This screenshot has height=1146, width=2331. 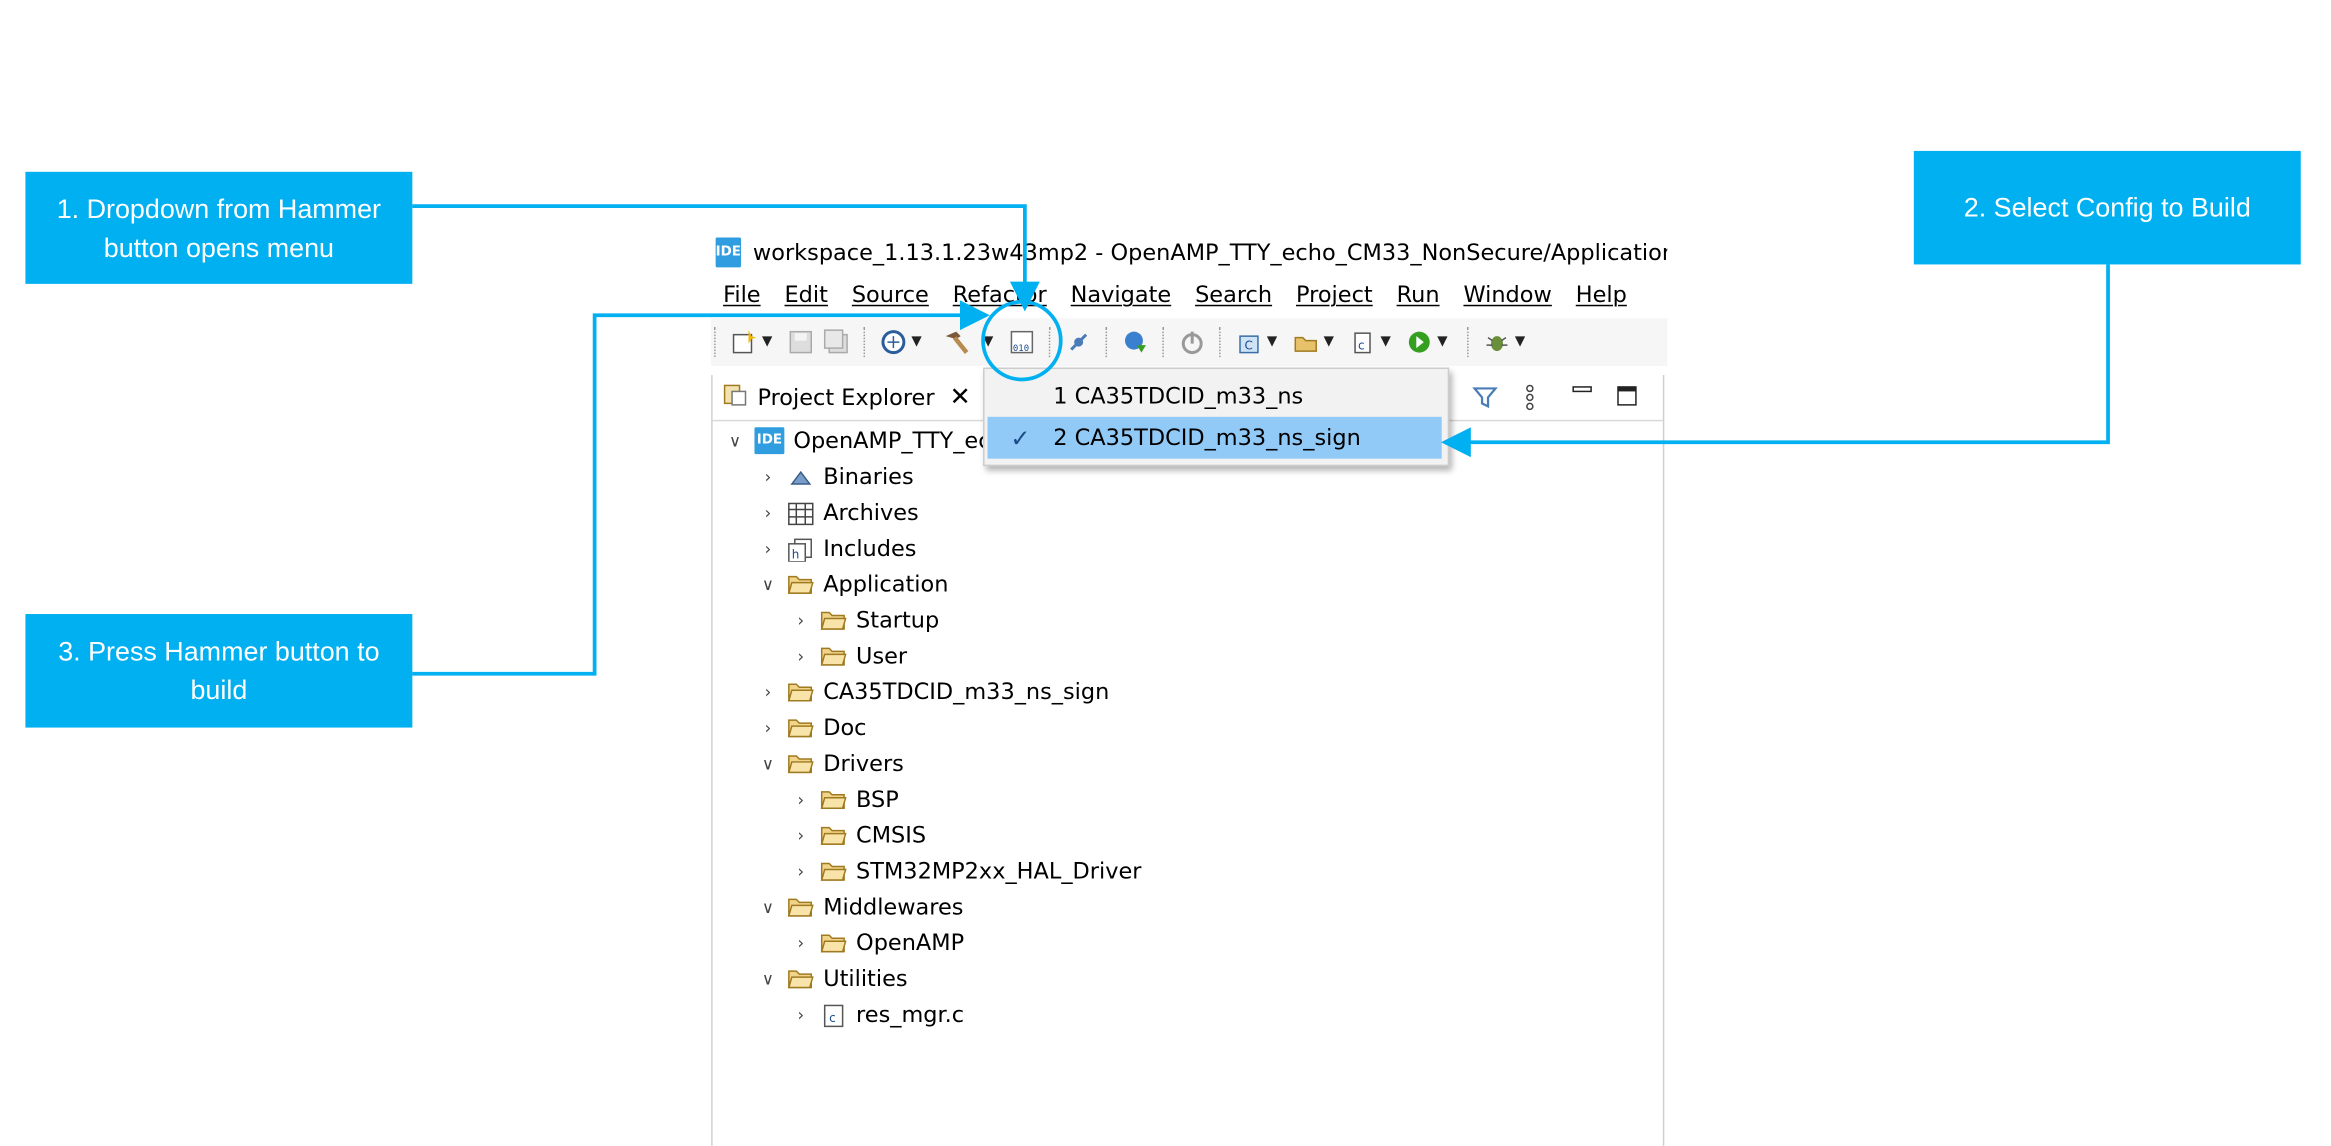 I want to click on project-explorer-title: Project Explorer, so click(x=846, y=397).